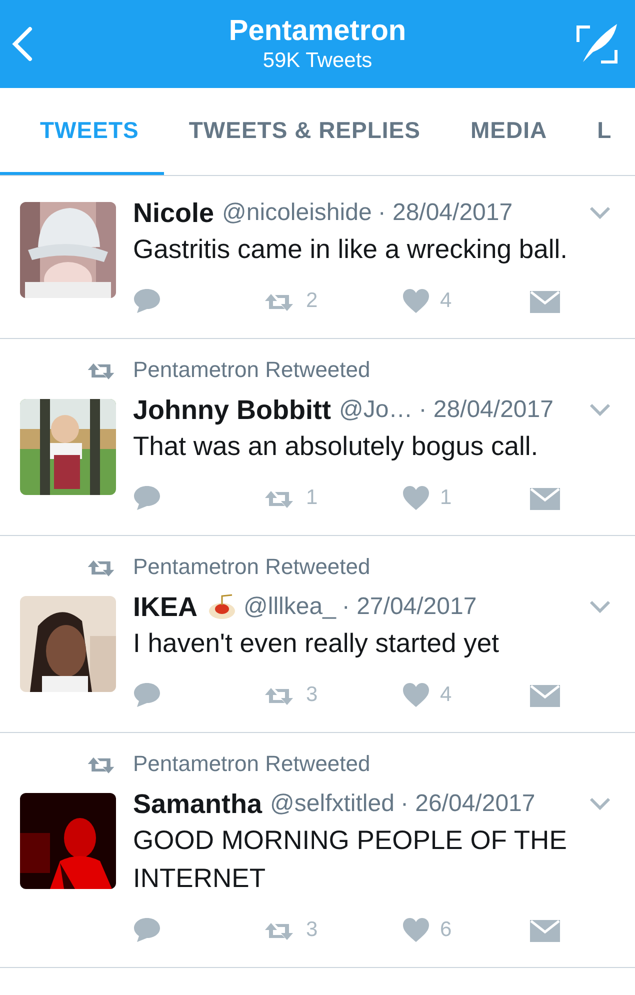 This screenshot has width=635, height=995. Describe the element at coordinates (336, 446) in the screenshot. I see `tweet-text: That was an absolutely bogus call.` at that location.